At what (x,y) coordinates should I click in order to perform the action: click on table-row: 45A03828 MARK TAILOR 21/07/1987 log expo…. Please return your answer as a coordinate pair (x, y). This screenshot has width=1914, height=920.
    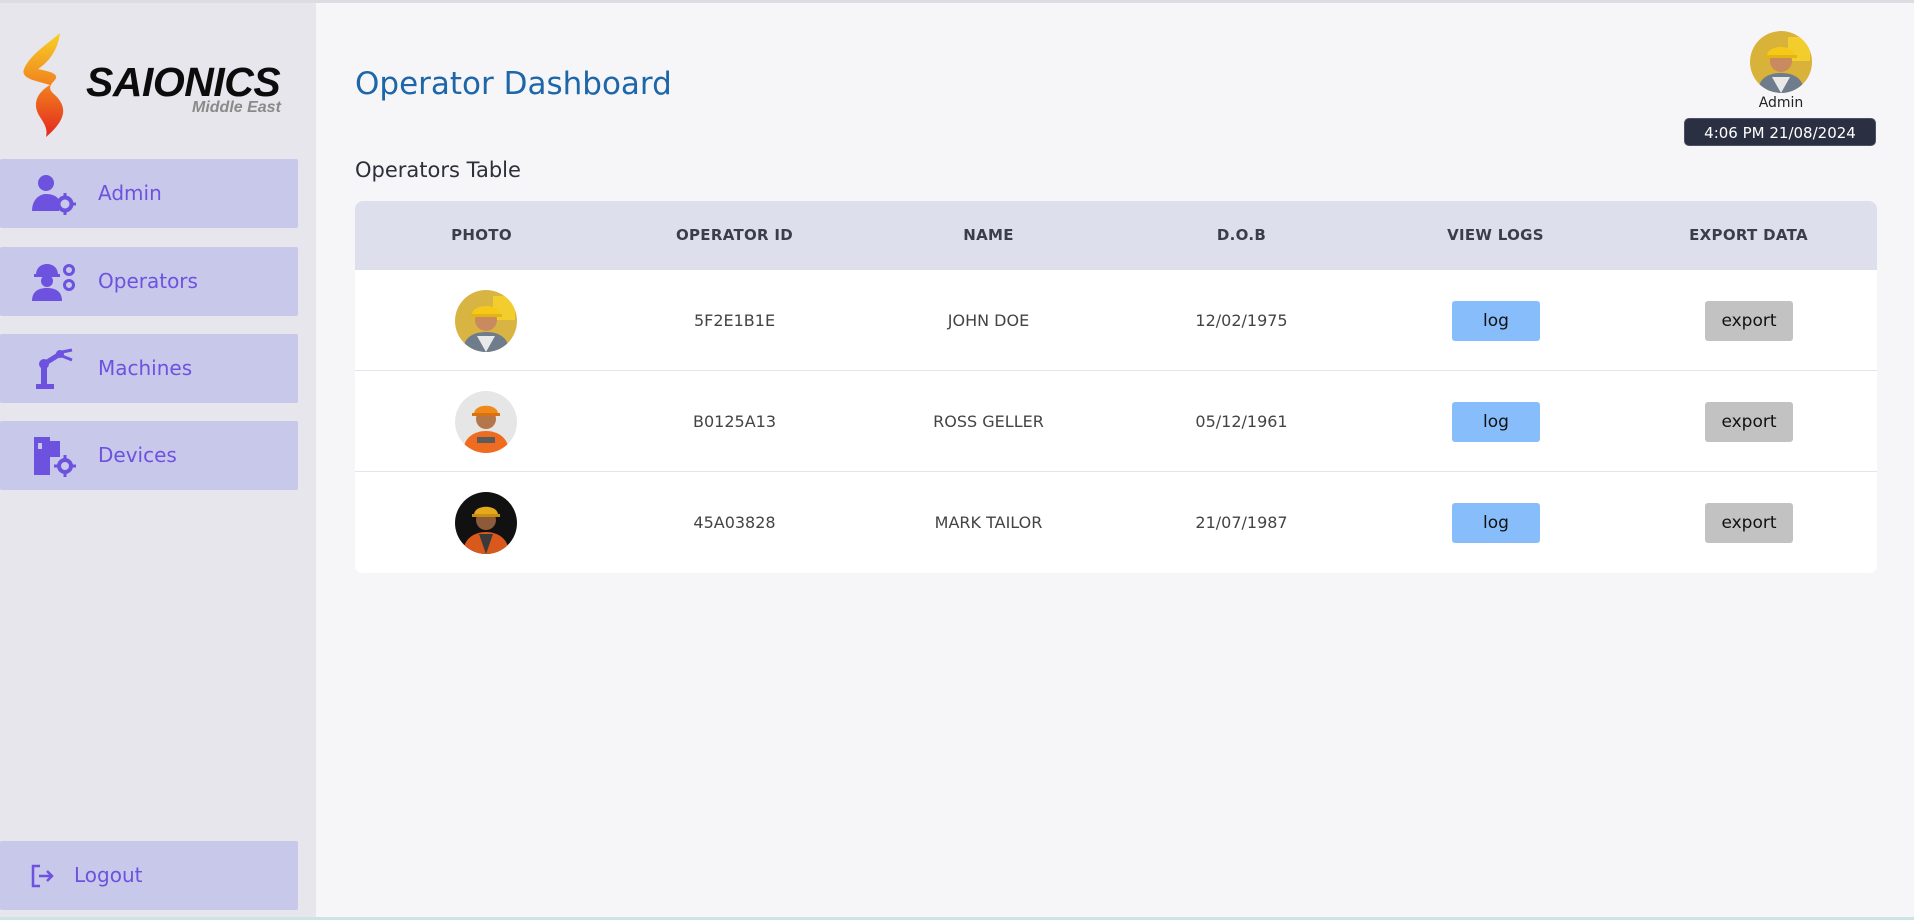
    Looking at the image, I should click on (1116, 522).